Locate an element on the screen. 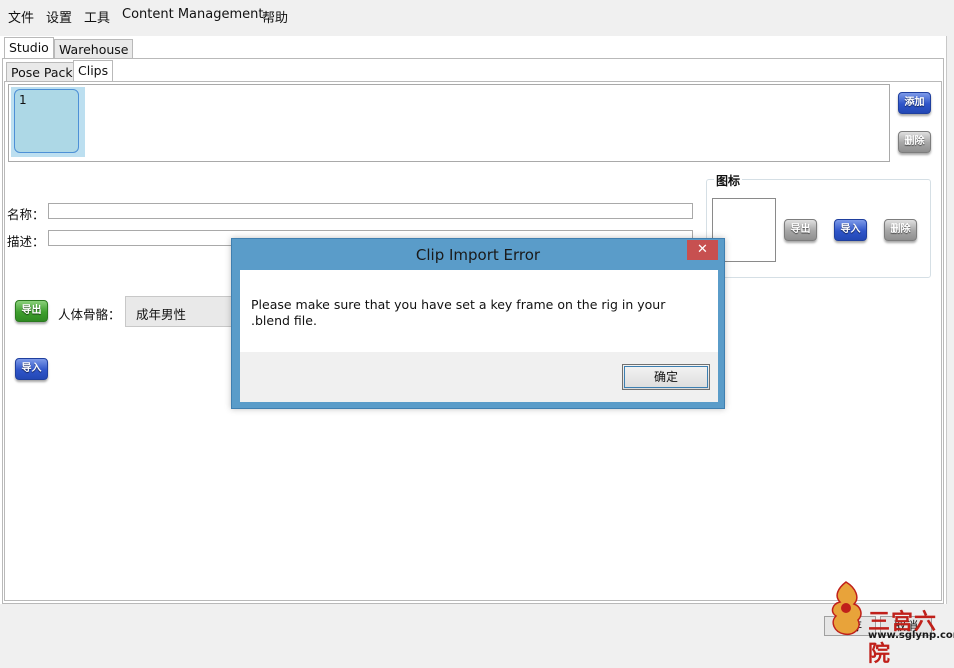 This screenshot has width=954, height=668. tab-clips: Clips is located at coordinates (93, 71).